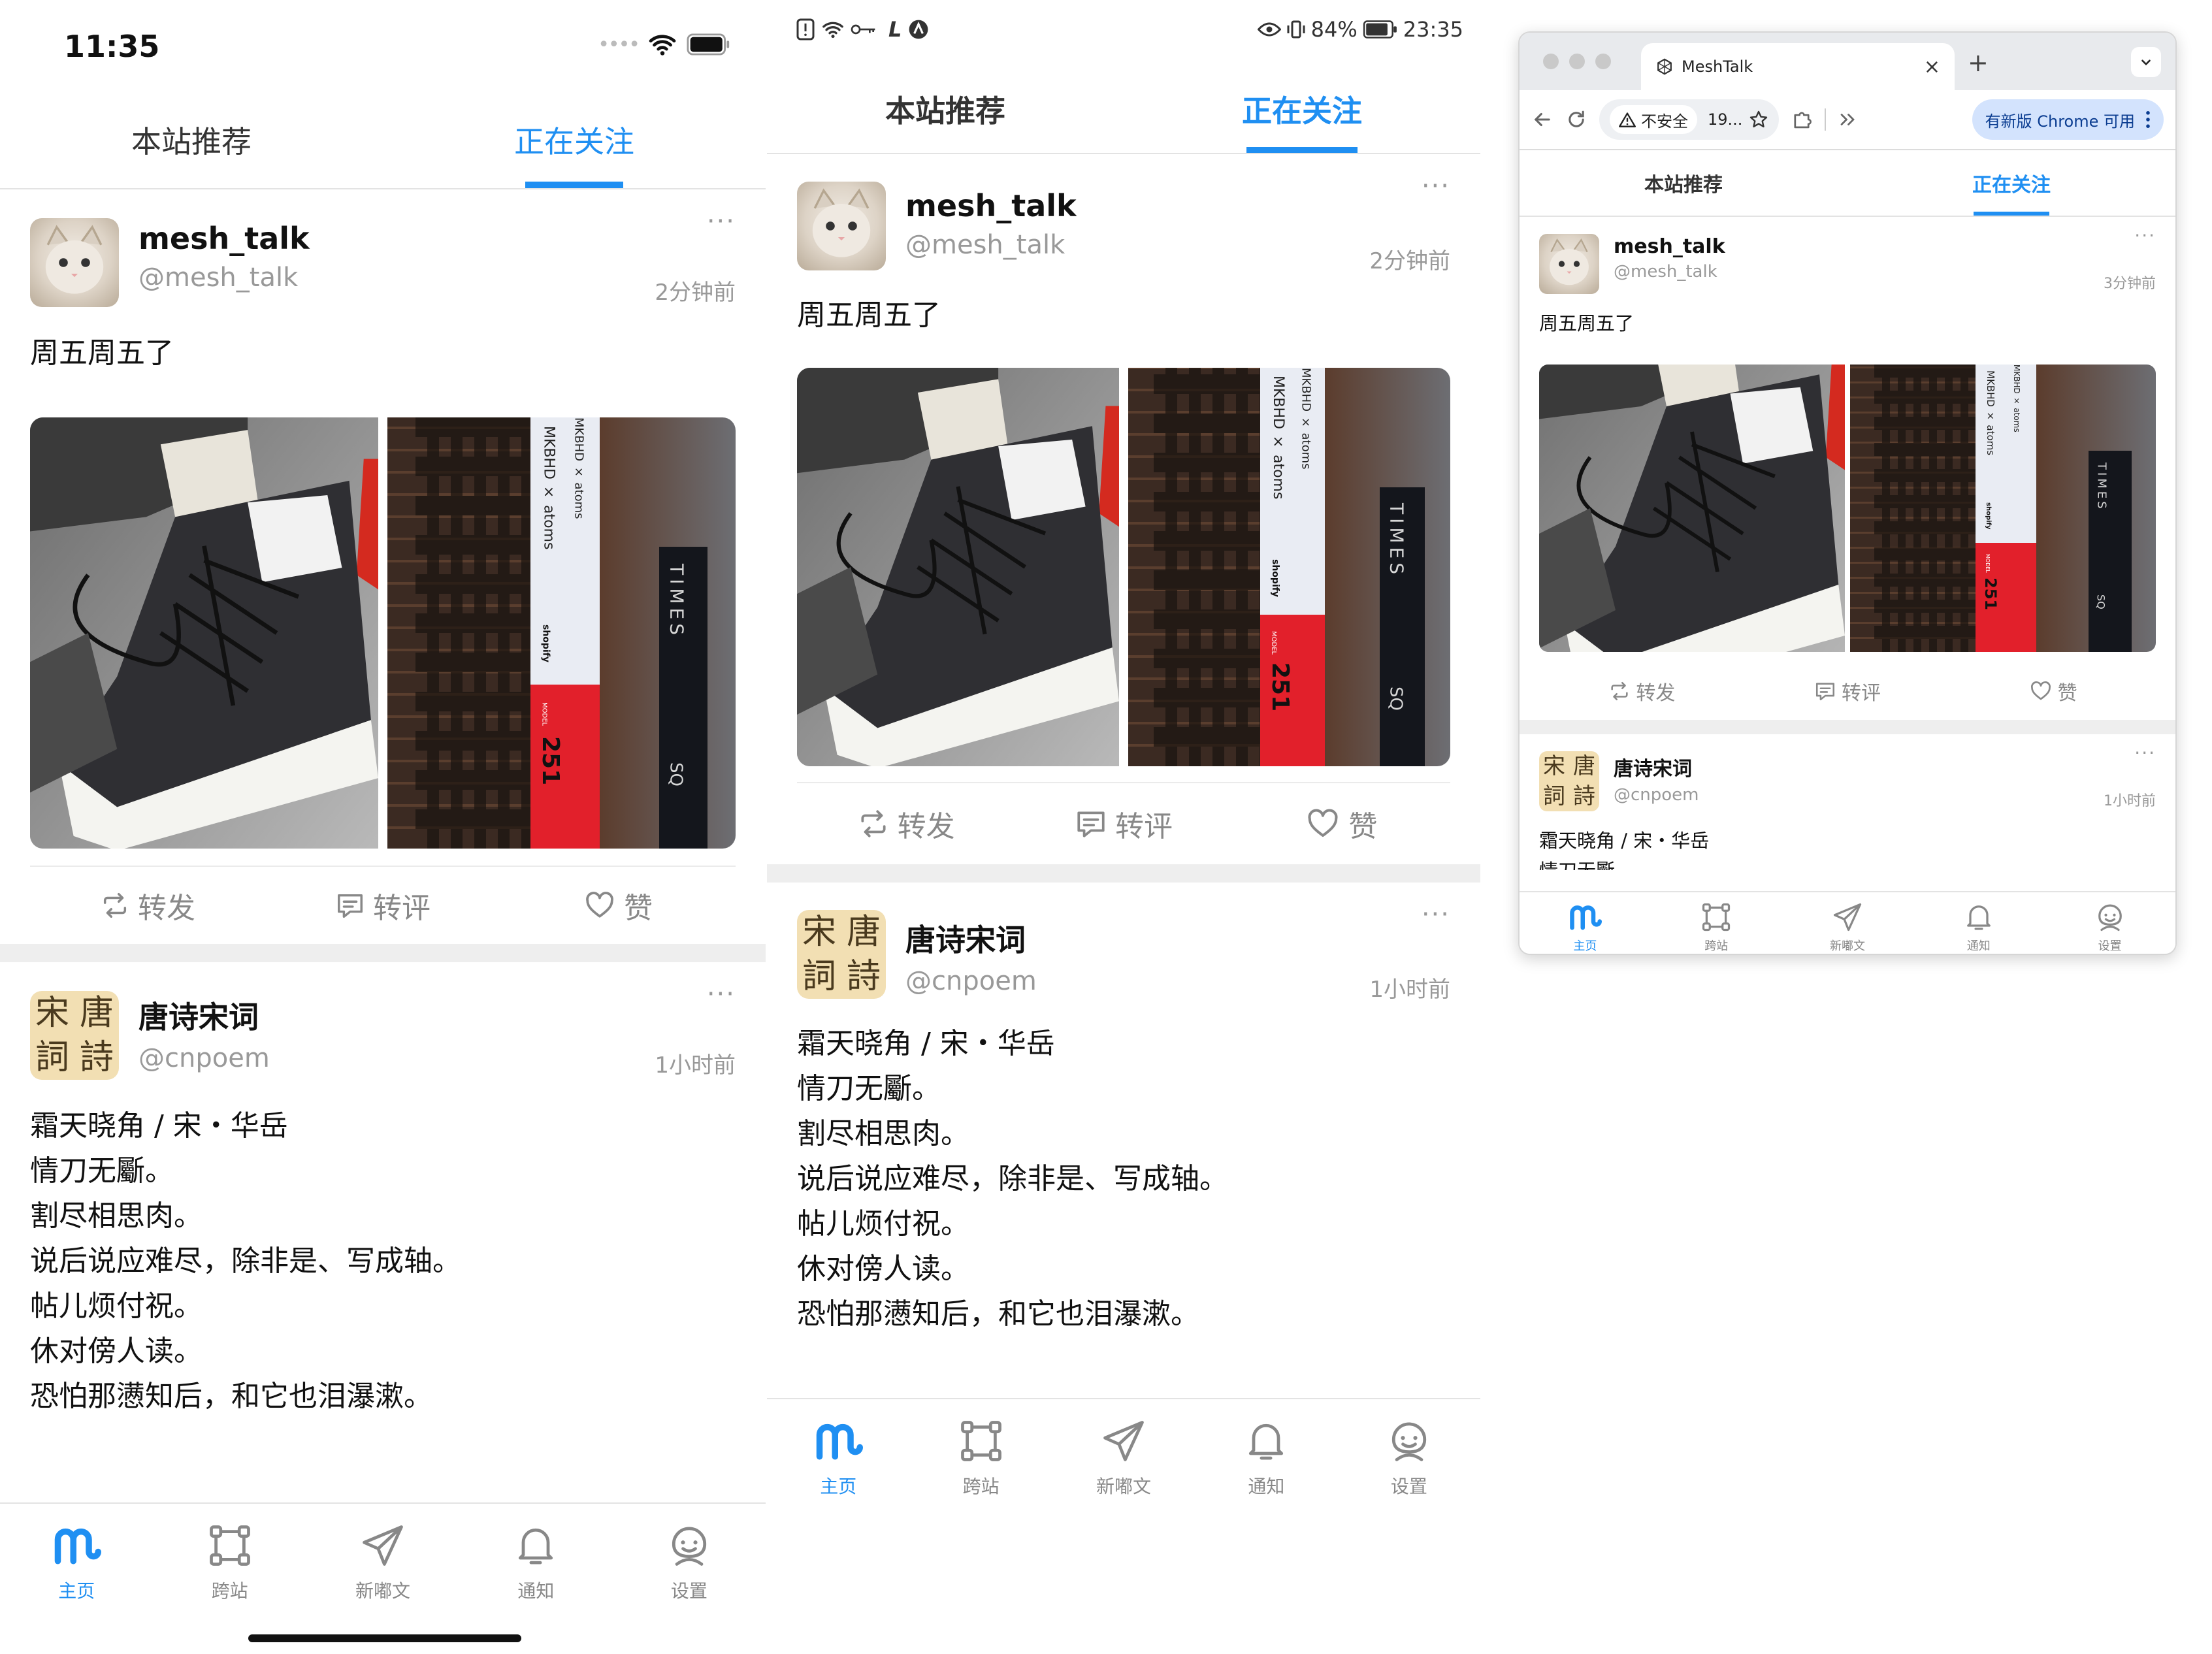 The image size is (2212, 1654). Describe the element at coordinates (384, 1638) in the screenshot. I see `home-indicator` at that location.